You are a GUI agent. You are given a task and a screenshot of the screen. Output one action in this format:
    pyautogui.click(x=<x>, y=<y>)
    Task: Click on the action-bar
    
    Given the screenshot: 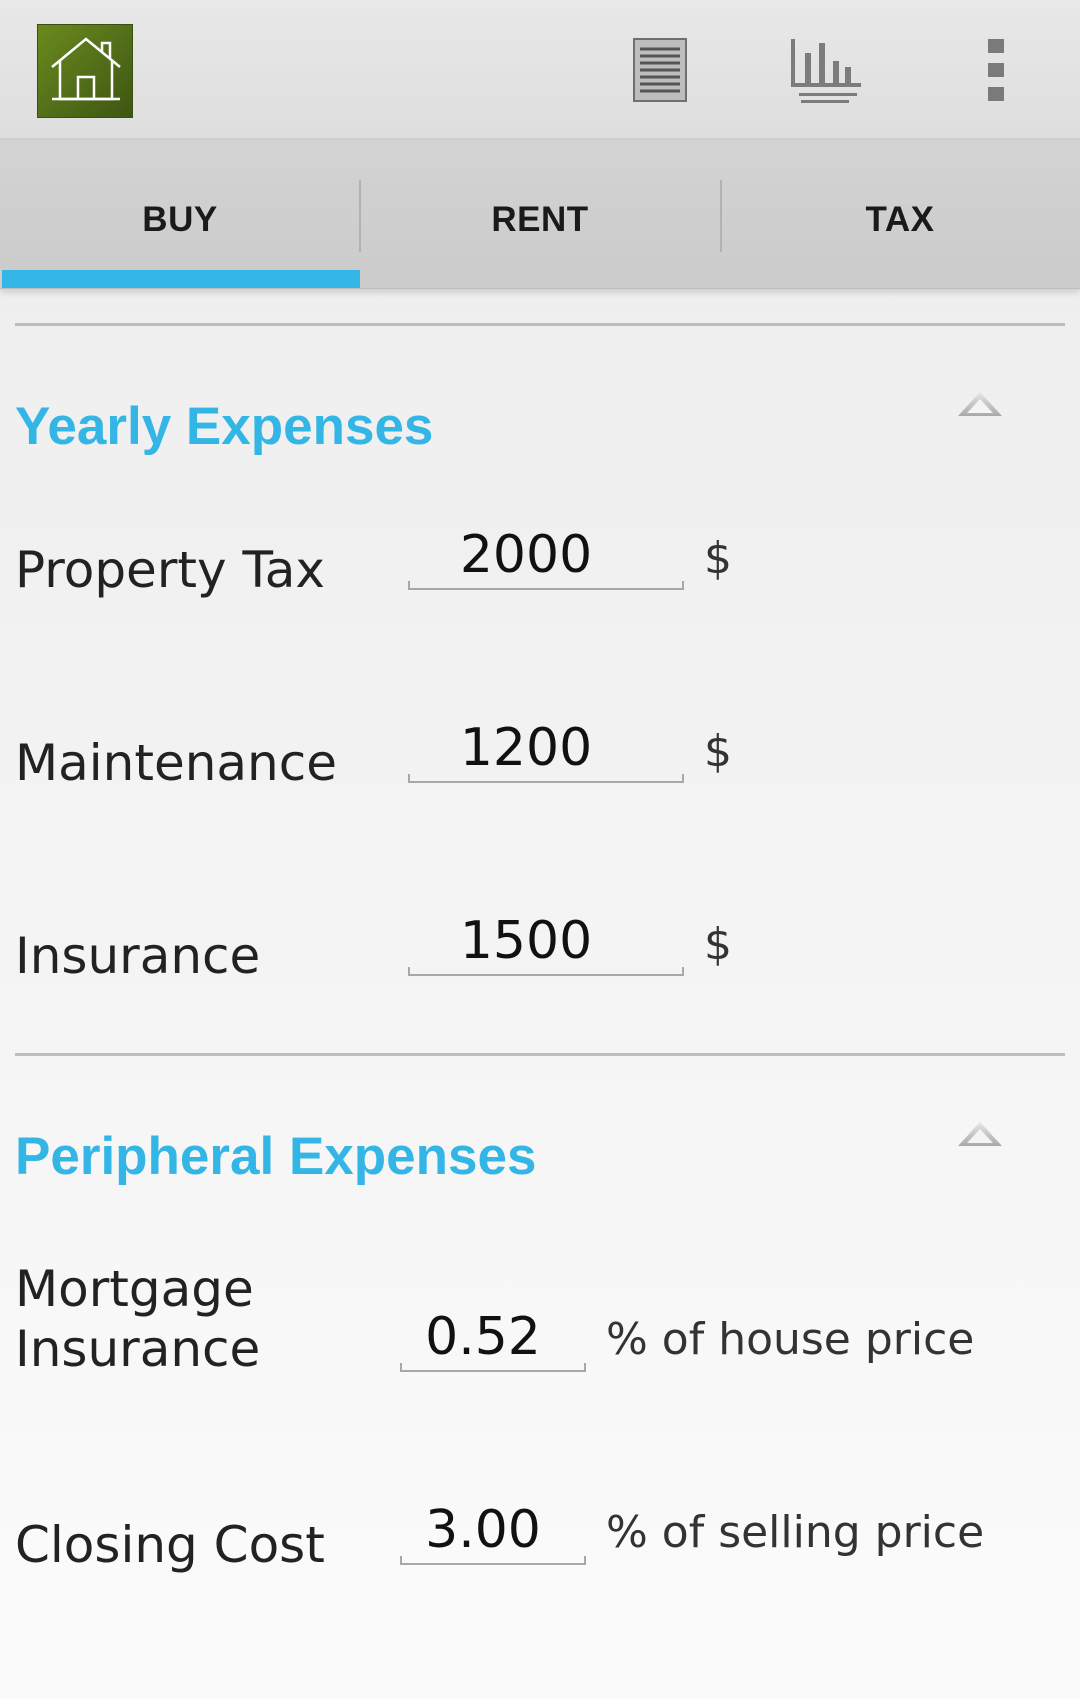 What is the action you would take?
    pyautogui.click(x=540, y=70)
    